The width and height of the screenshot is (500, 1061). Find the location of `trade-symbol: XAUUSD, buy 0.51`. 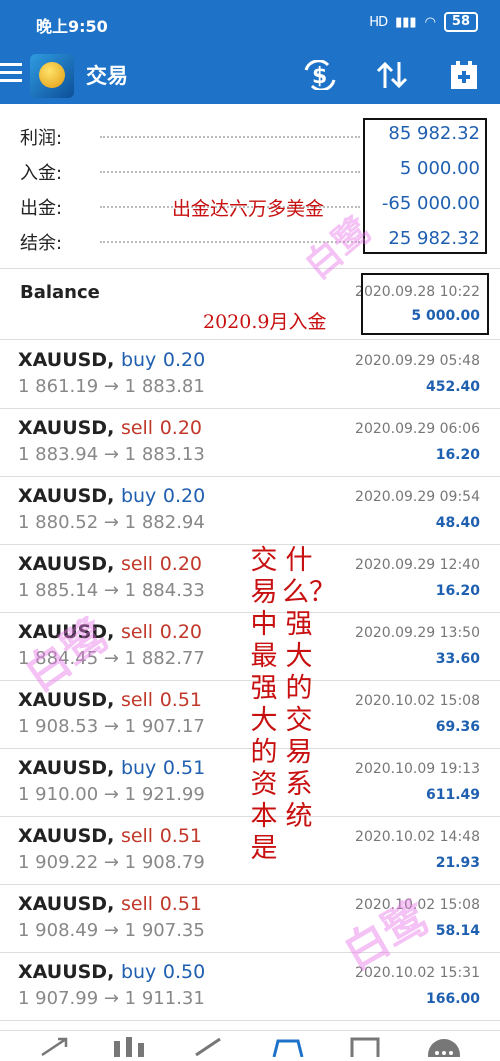

trade-symbol: XAUUSD, buy 0.51 is located at coordinates (111, 768).